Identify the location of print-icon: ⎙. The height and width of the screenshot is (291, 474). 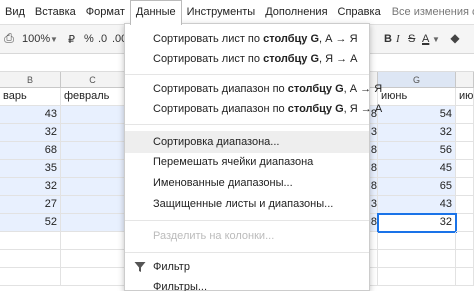
(9, 38).